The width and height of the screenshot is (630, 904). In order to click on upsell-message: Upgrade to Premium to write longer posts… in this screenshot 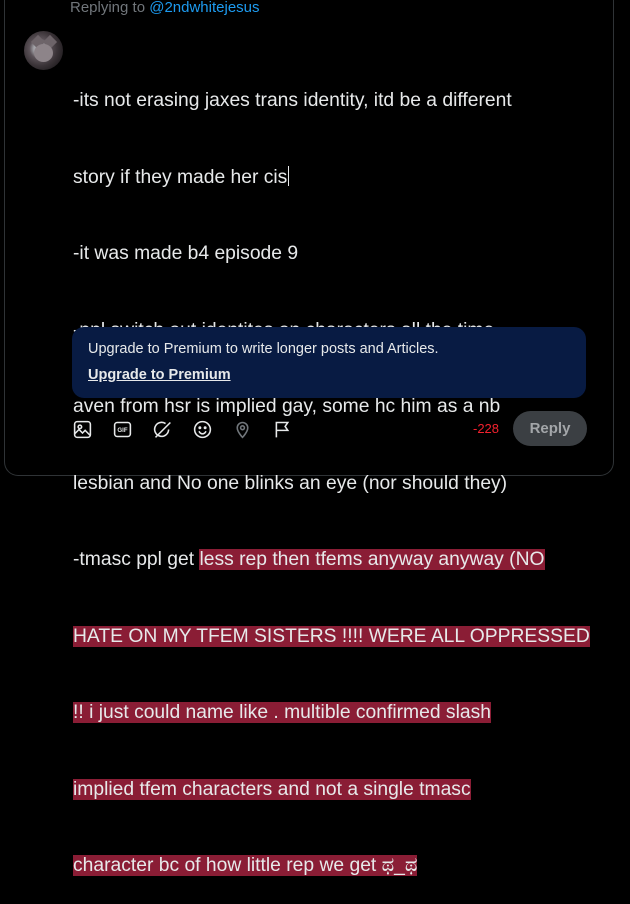, I will do `click(263, 349)`.